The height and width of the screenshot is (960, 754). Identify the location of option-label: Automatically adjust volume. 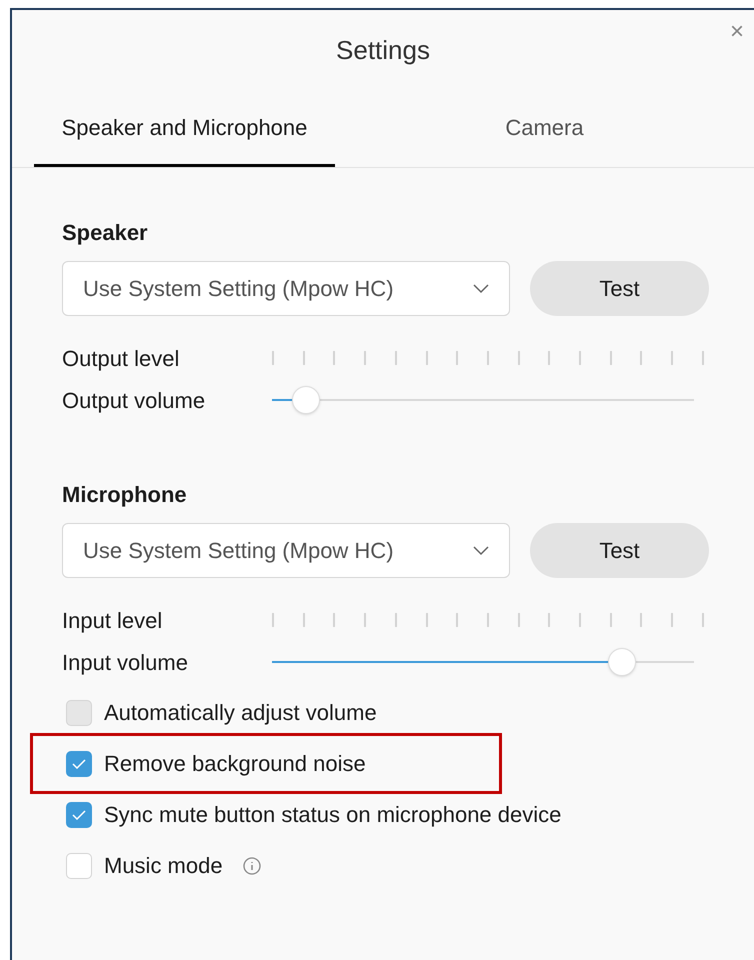
(240, 713).